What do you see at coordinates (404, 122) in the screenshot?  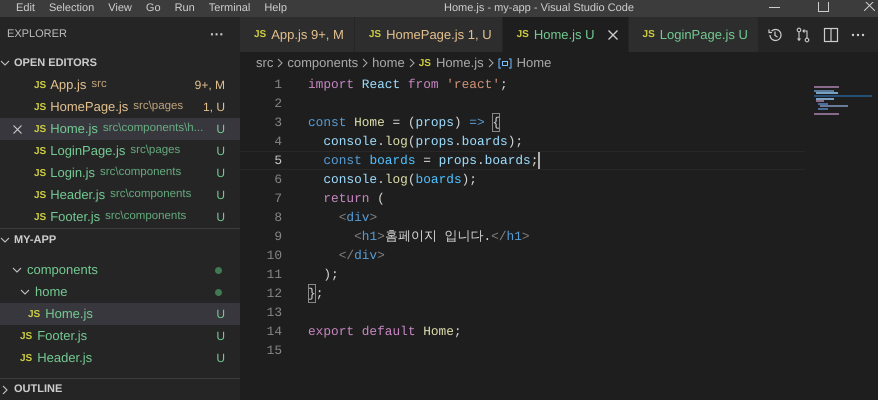 I see `code-line: const Home = (props) => {` at bounding box center [404, 122].